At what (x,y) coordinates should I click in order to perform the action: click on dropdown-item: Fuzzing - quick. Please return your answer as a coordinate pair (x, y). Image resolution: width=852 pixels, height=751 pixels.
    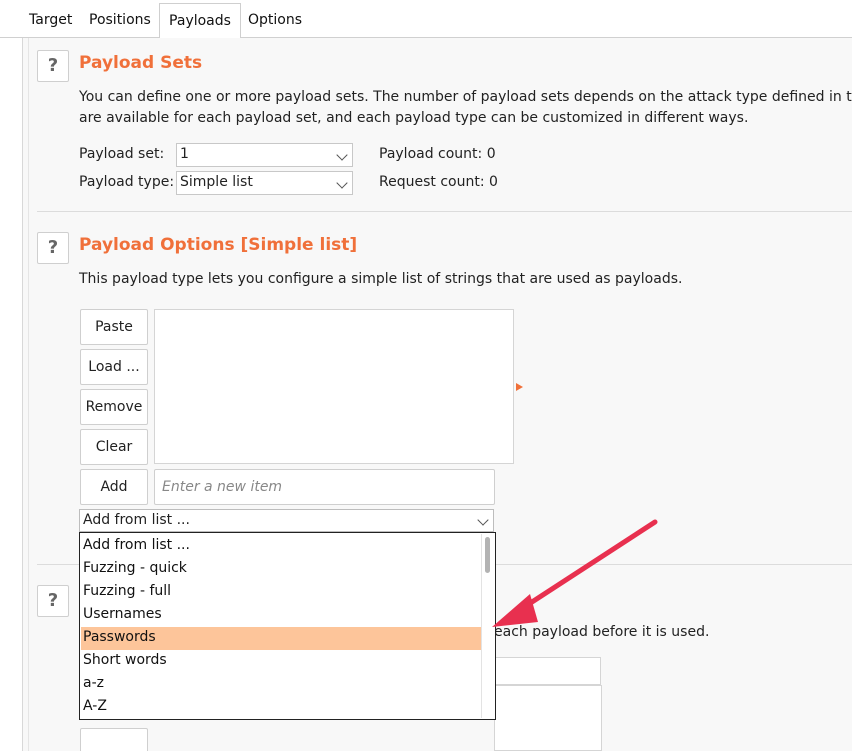
    Looking at the image, I should click on (281, 569).